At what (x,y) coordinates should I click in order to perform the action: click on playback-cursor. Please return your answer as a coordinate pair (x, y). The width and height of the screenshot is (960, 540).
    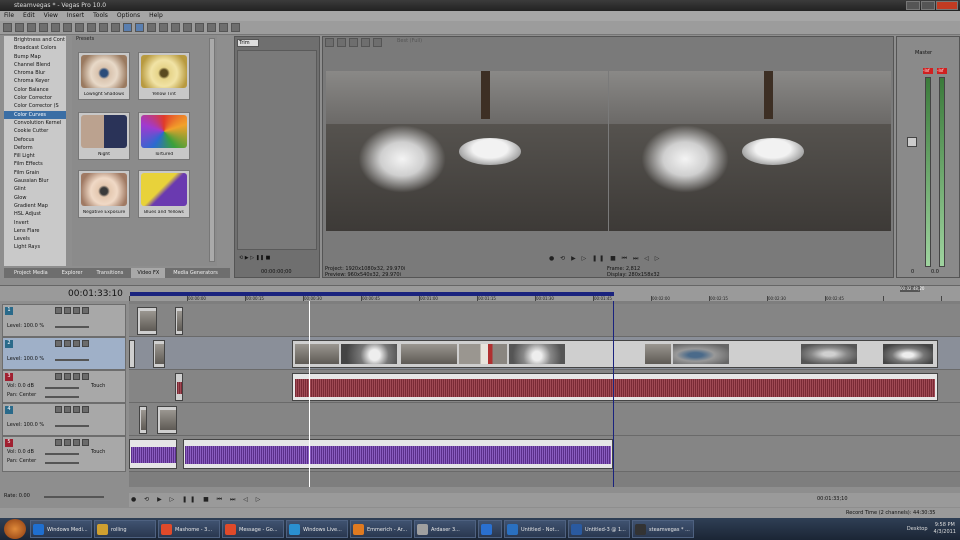
    Looking at the image, I should click on (309, 394).